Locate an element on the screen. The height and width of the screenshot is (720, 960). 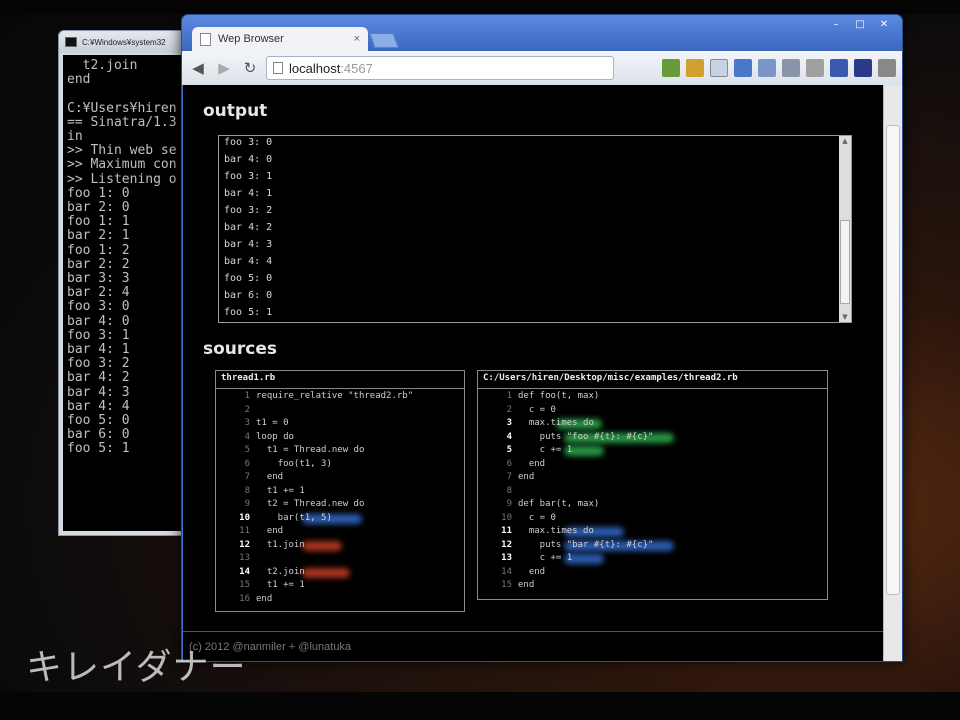
url-port: :4567 is located at coordinates (356, 68).